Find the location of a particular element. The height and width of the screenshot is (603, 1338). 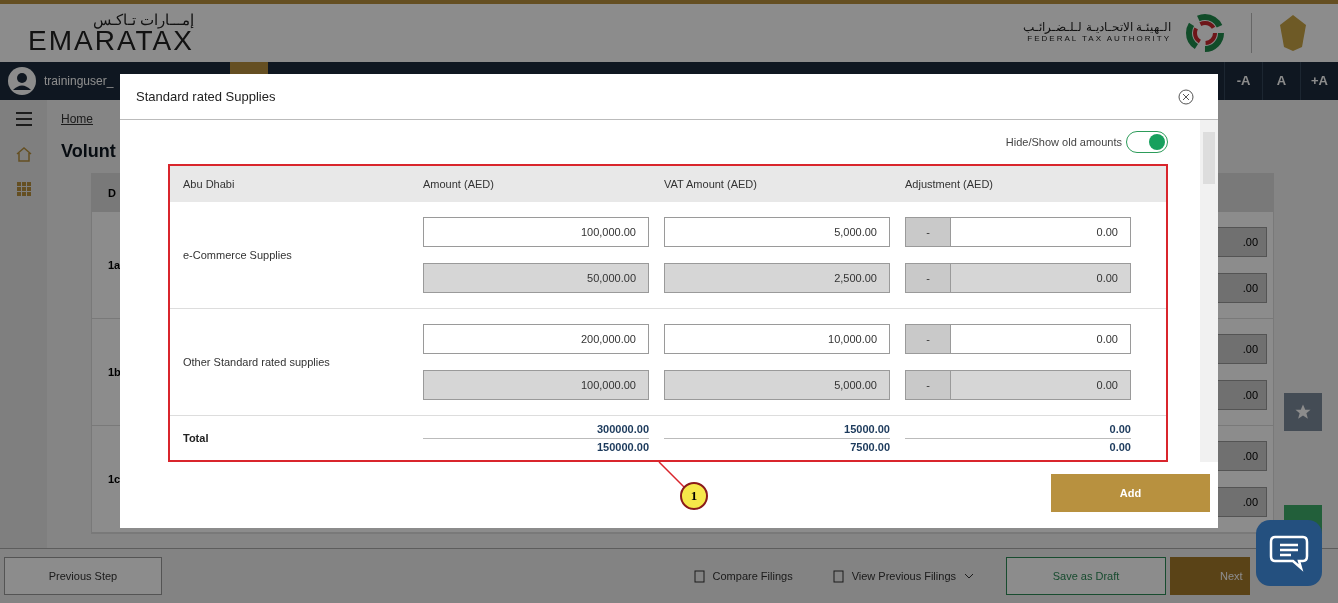

font-size-button: +A is located at coordinates (1319, 81).